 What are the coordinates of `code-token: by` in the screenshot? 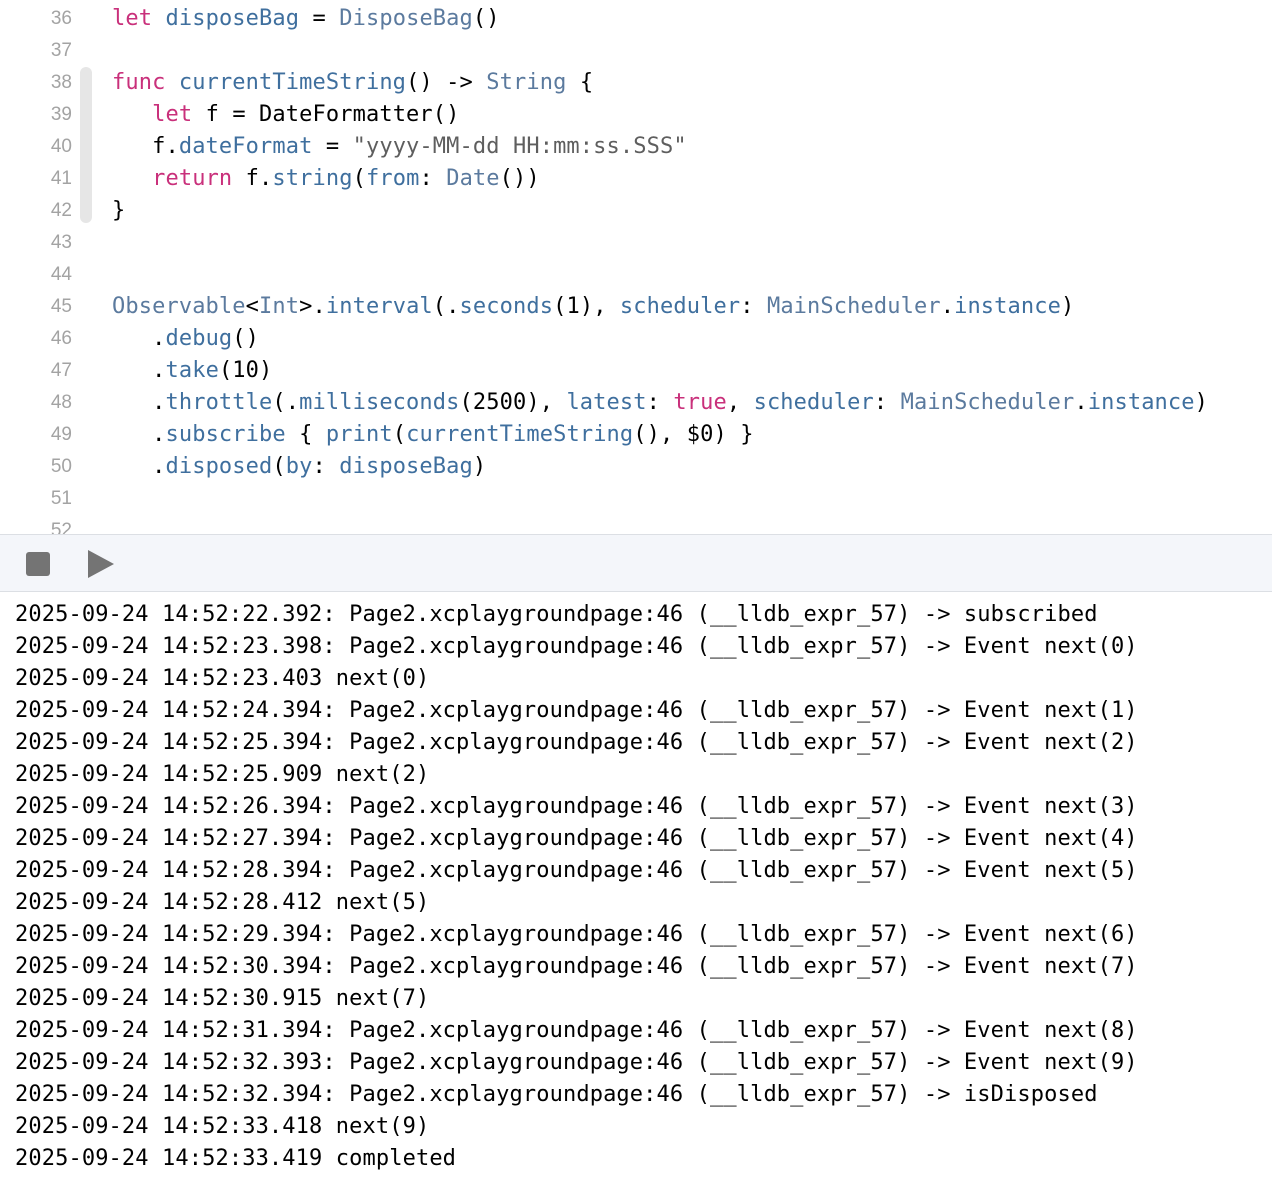 It's located at (299, 466).